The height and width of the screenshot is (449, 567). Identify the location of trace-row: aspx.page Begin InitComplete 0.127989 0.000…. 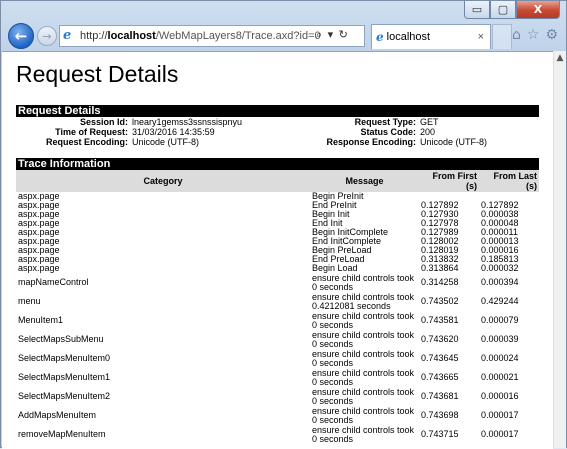
(277, 232).